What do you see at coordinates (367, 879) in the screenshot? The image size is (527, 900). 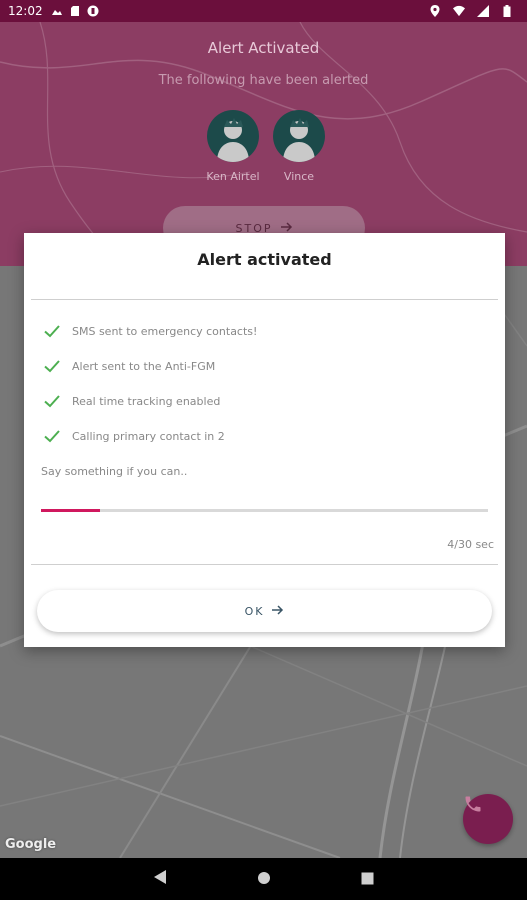 I see `recents-icon` at bounding box center [367, 879].